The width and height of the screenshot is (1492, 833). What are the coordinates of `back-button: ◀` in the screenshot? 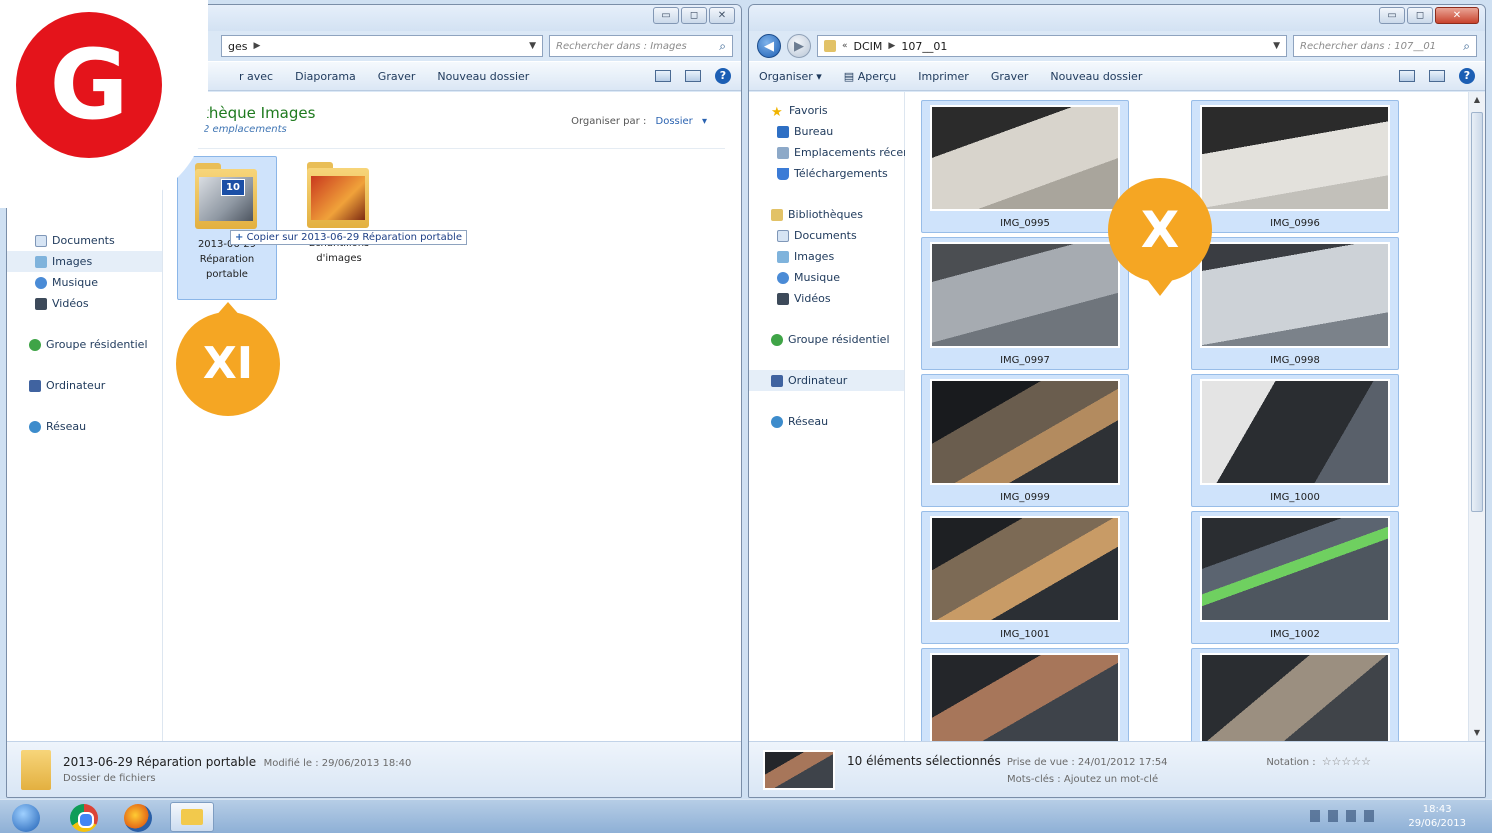 It's located at (769, 46).